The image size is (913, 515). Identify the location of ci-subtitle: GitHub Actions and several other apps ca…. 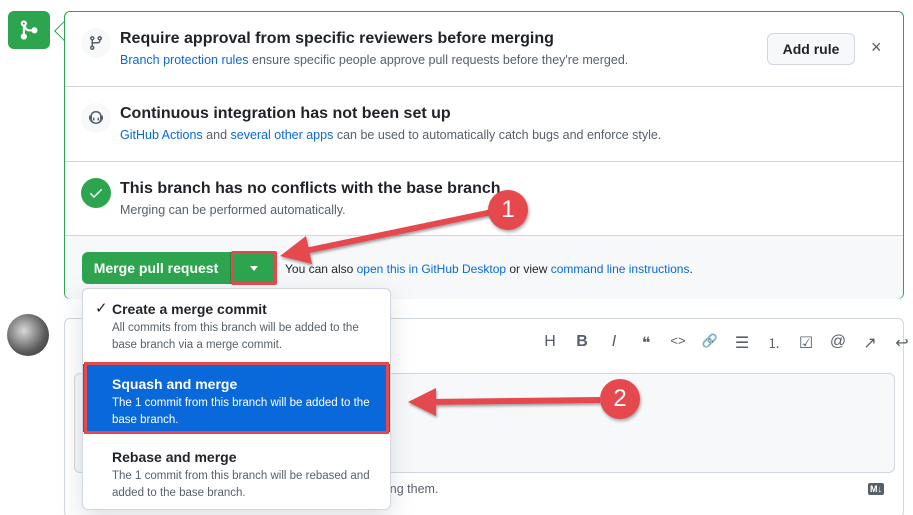
(390, 135).